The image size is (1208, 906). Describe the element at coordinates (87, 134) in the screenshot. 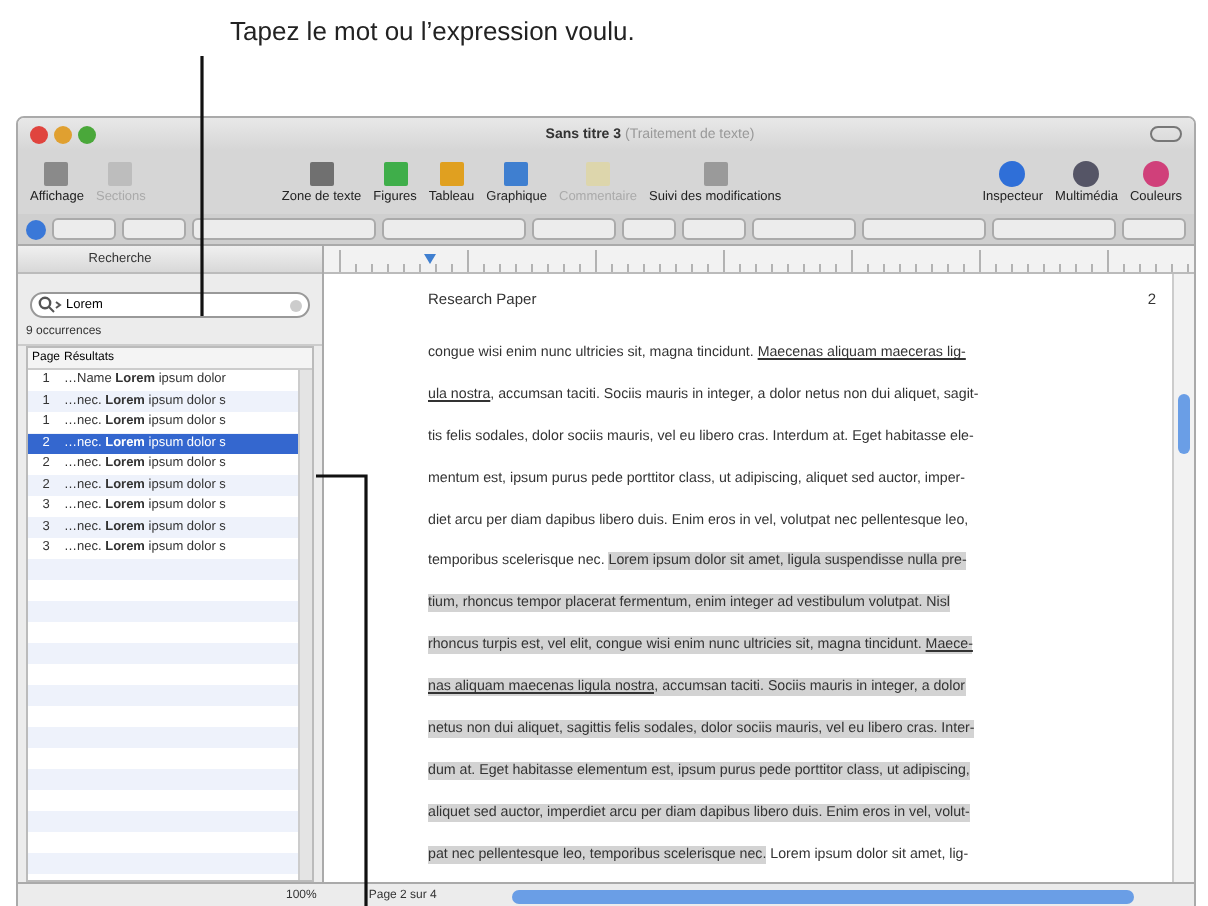

I see `zoom-button` at that location.